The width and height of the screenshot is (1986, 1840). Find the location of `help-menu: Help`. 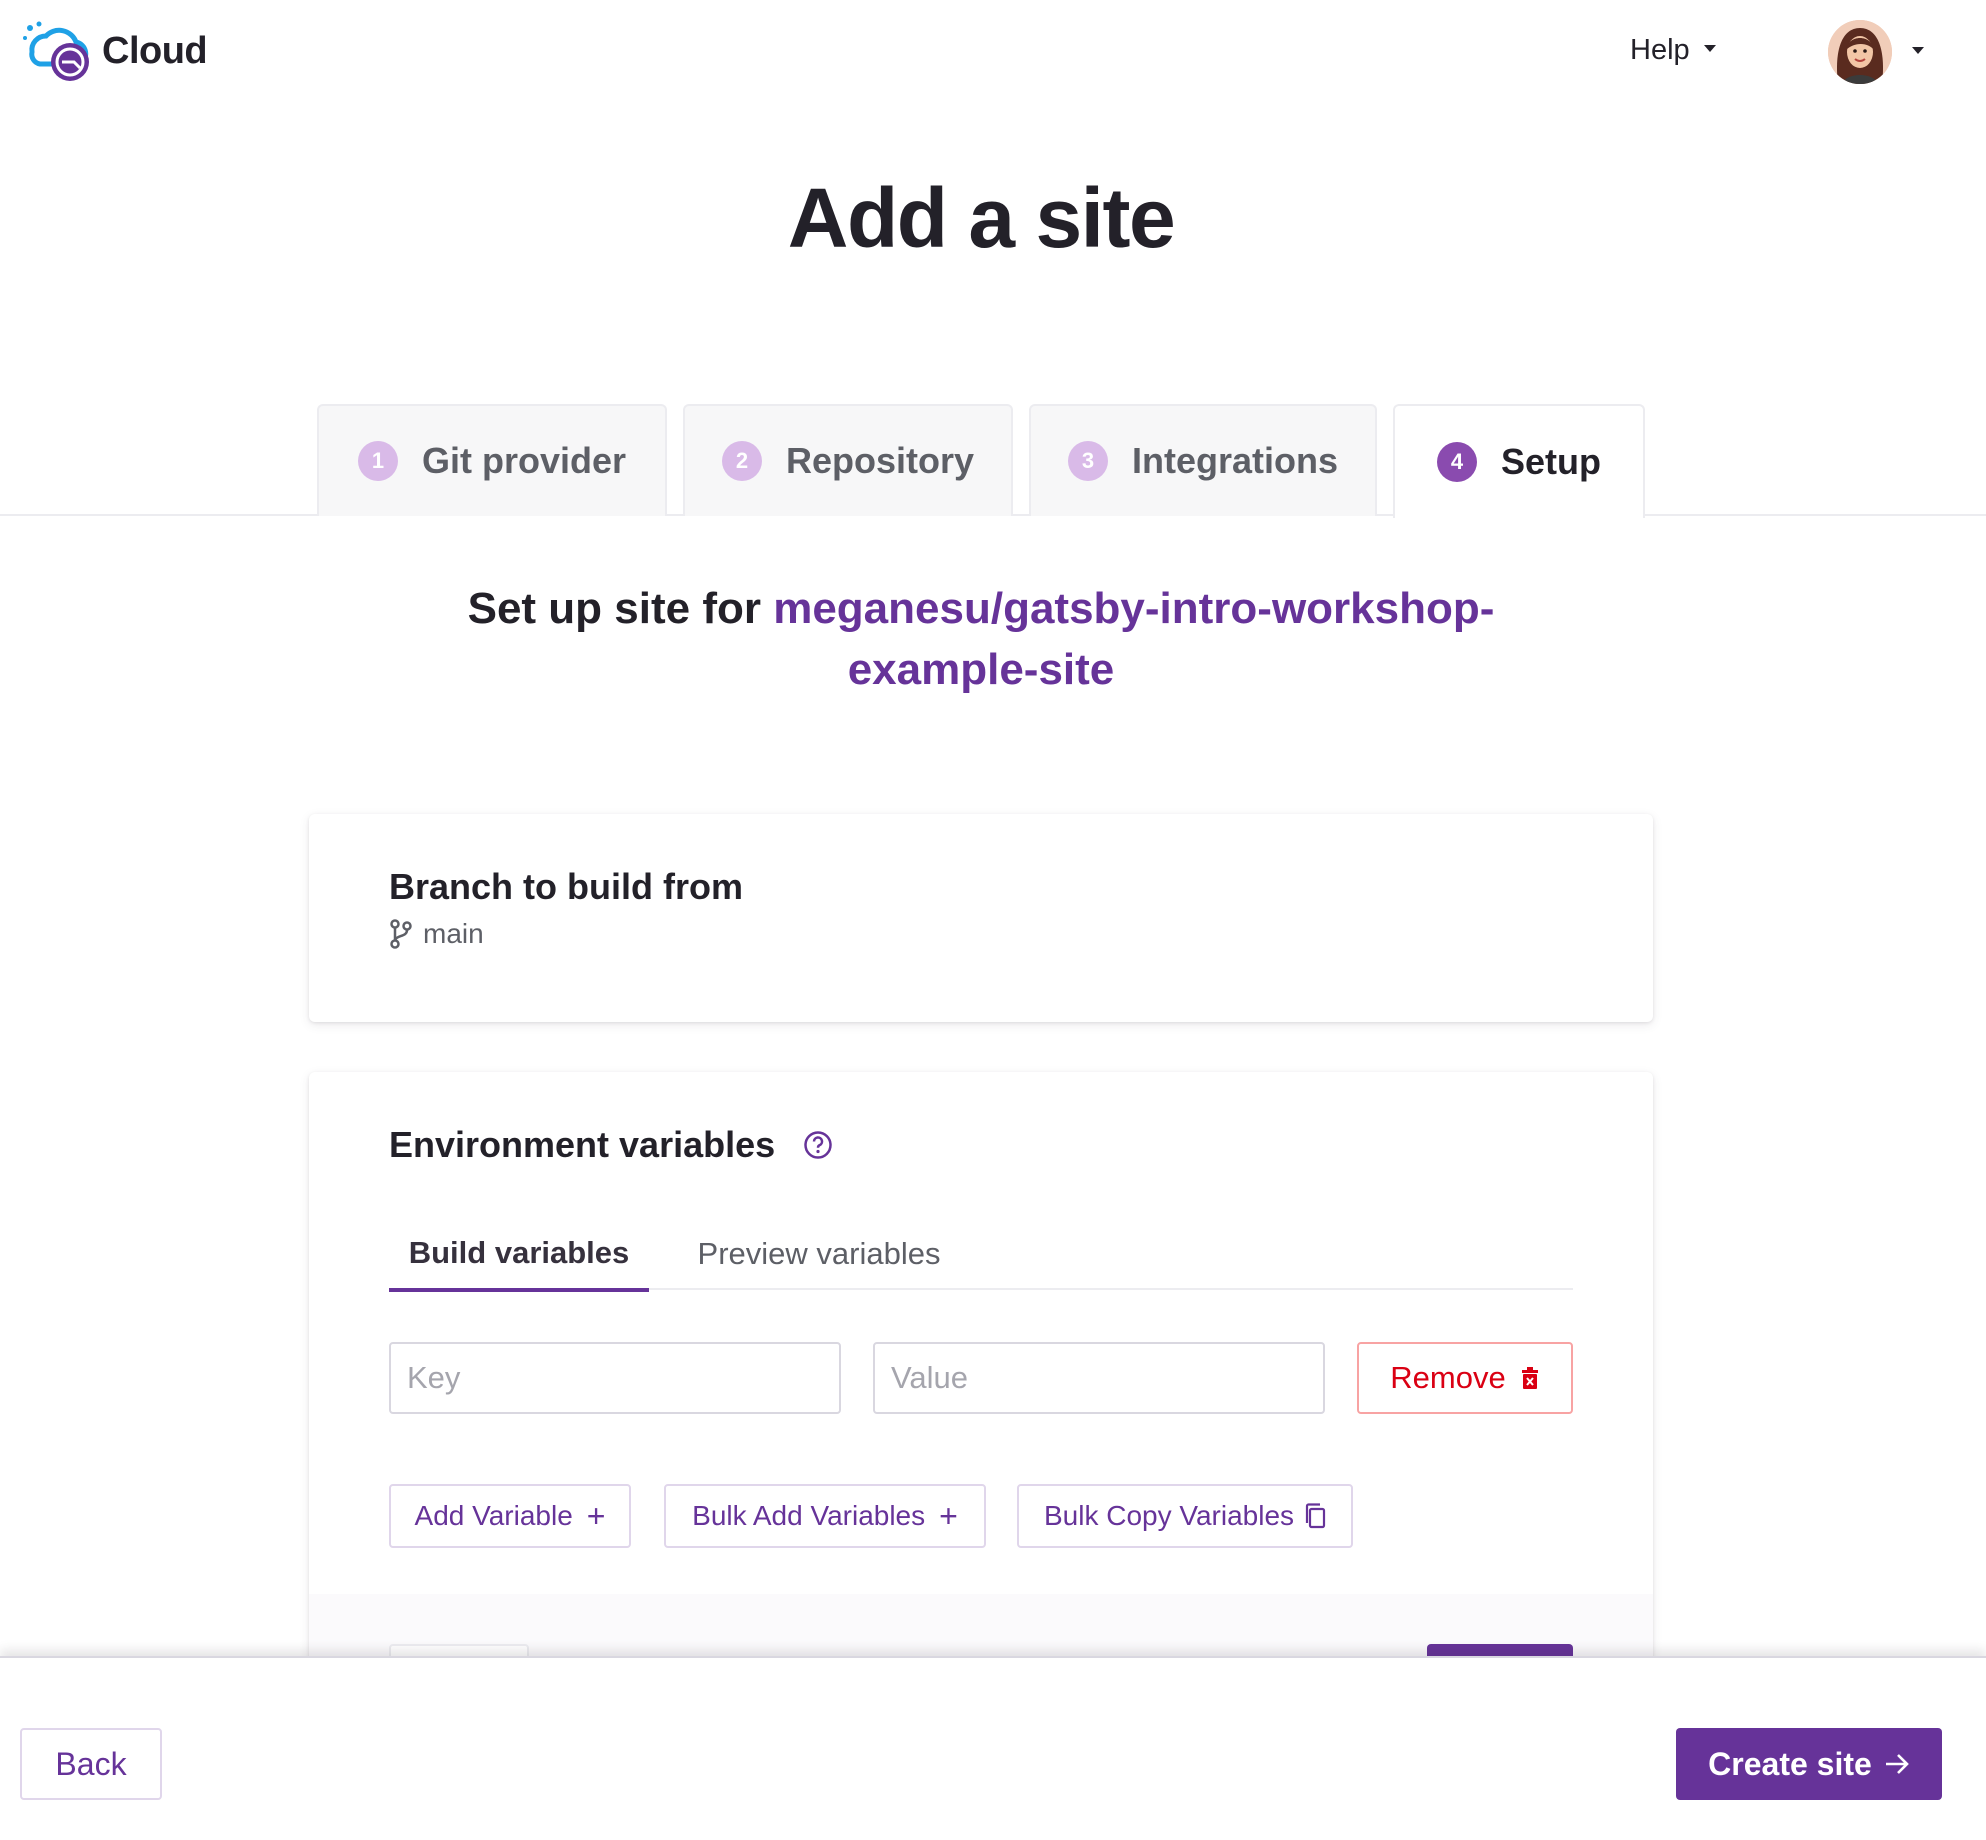

help-menu: Help is located at coordinates (1673, 50).